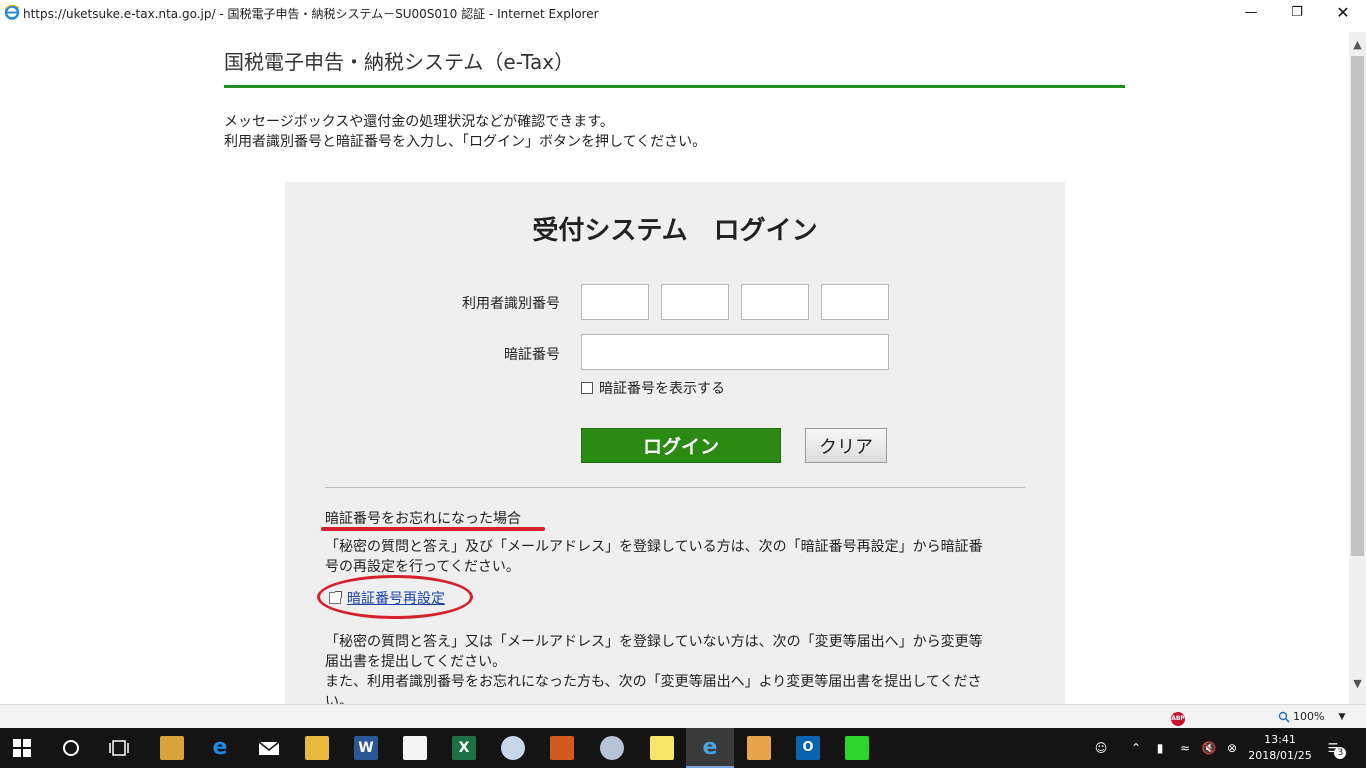  I want to click on restore-button: ❐, so click(1297, 12).